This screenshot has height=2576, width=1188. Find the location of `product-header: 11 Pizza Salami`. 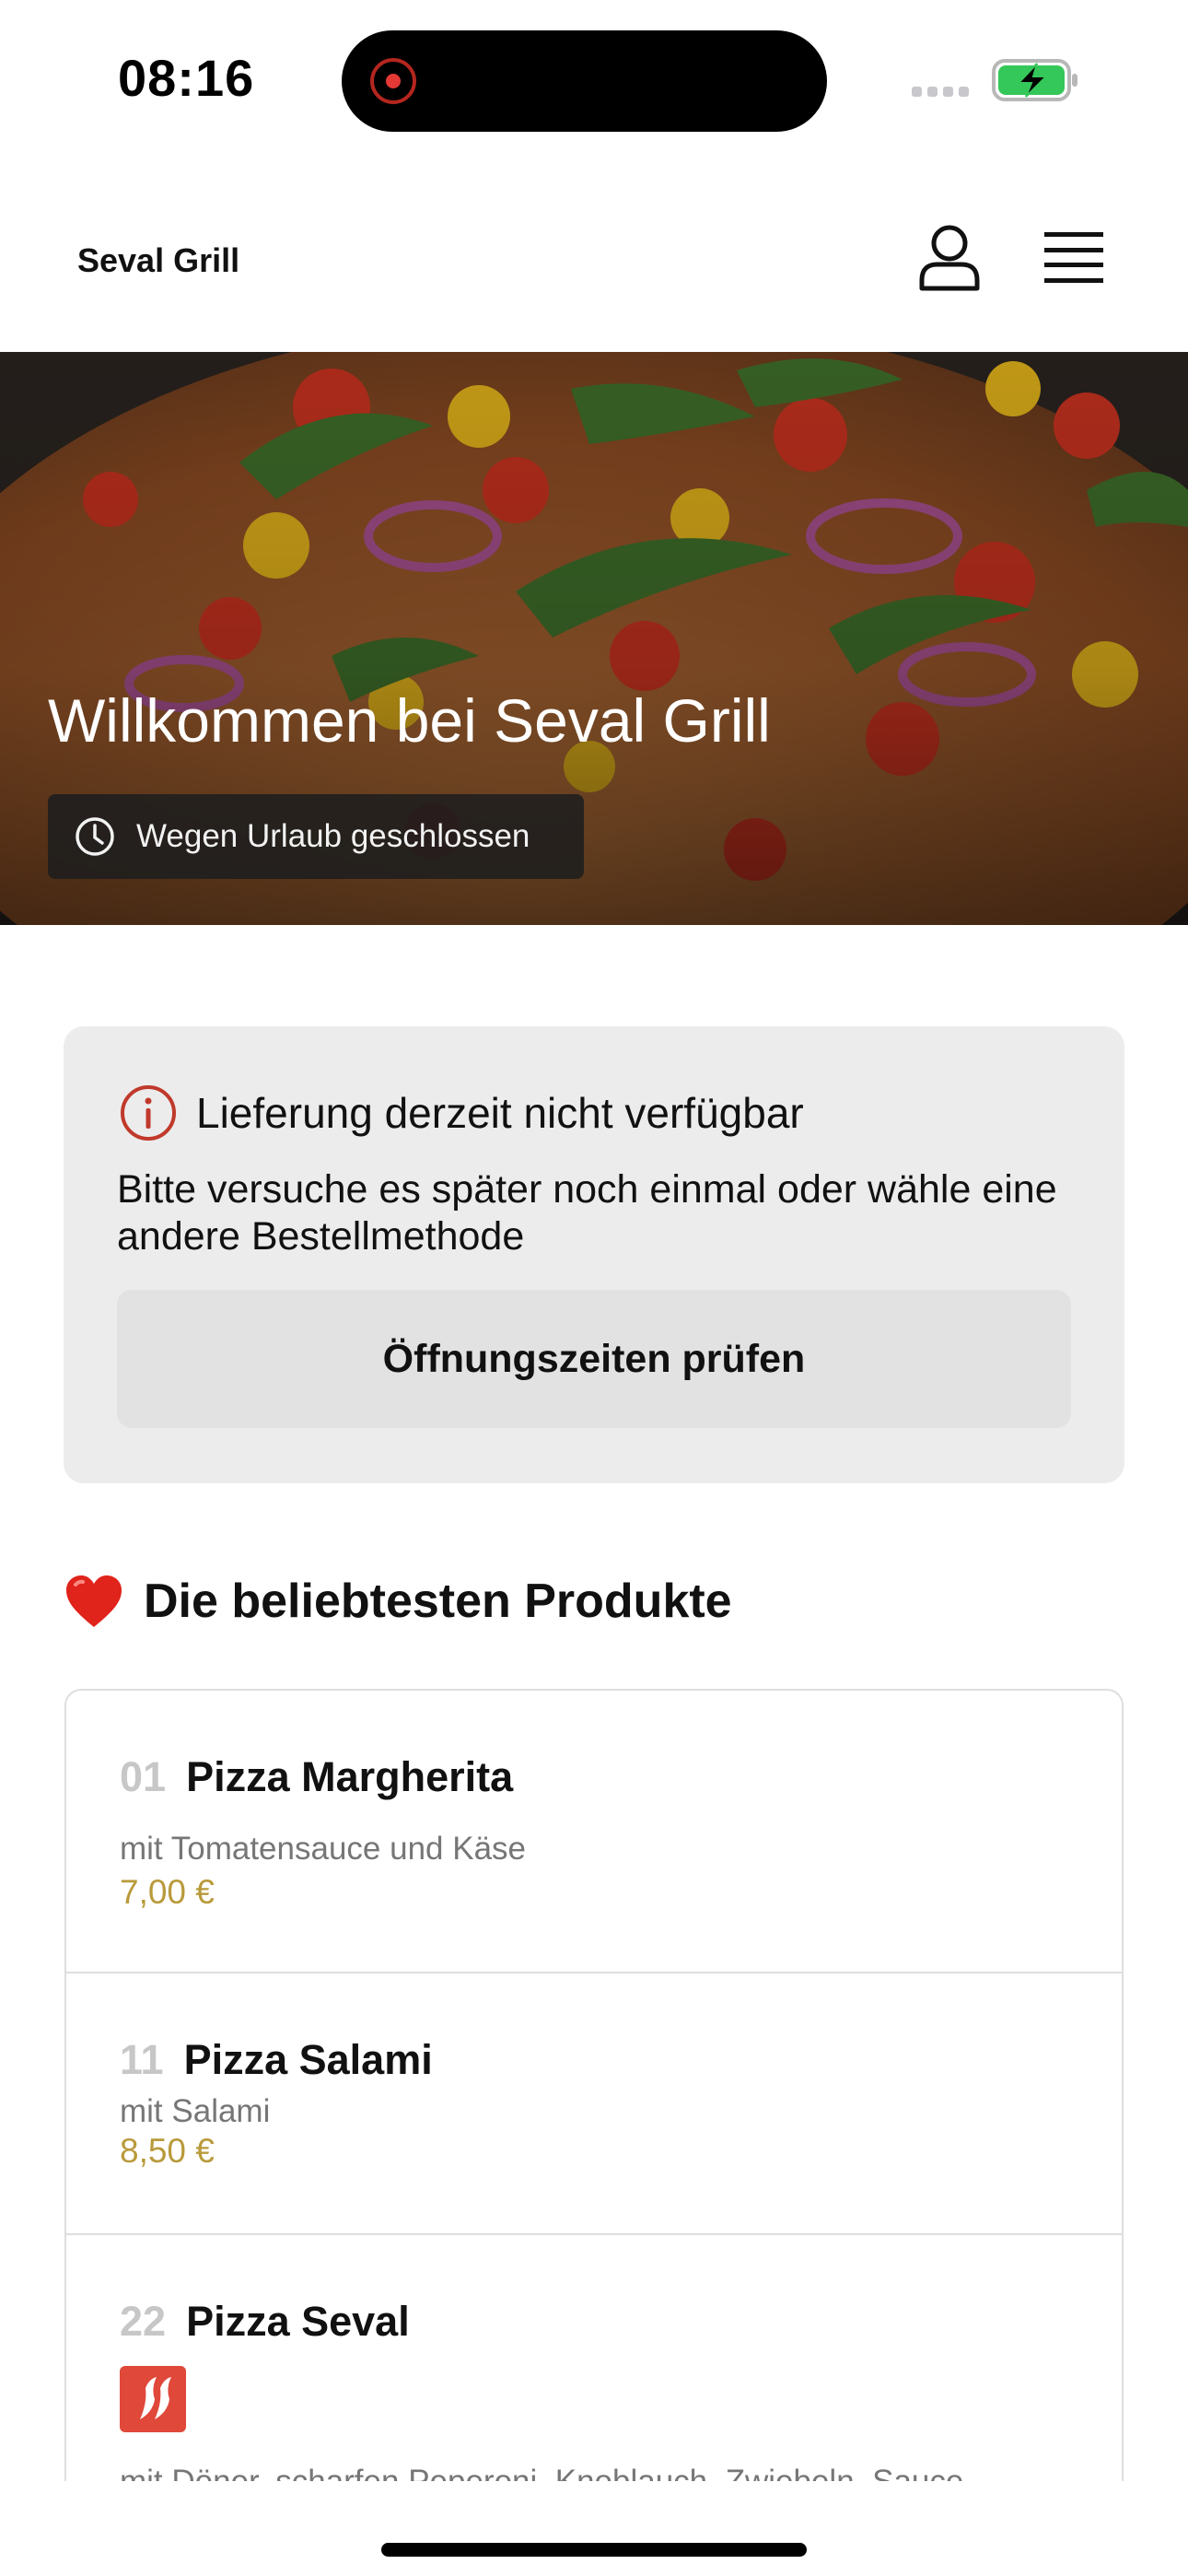

product-header: 11 Pizza Salami is located at coordinates (276, 2060).